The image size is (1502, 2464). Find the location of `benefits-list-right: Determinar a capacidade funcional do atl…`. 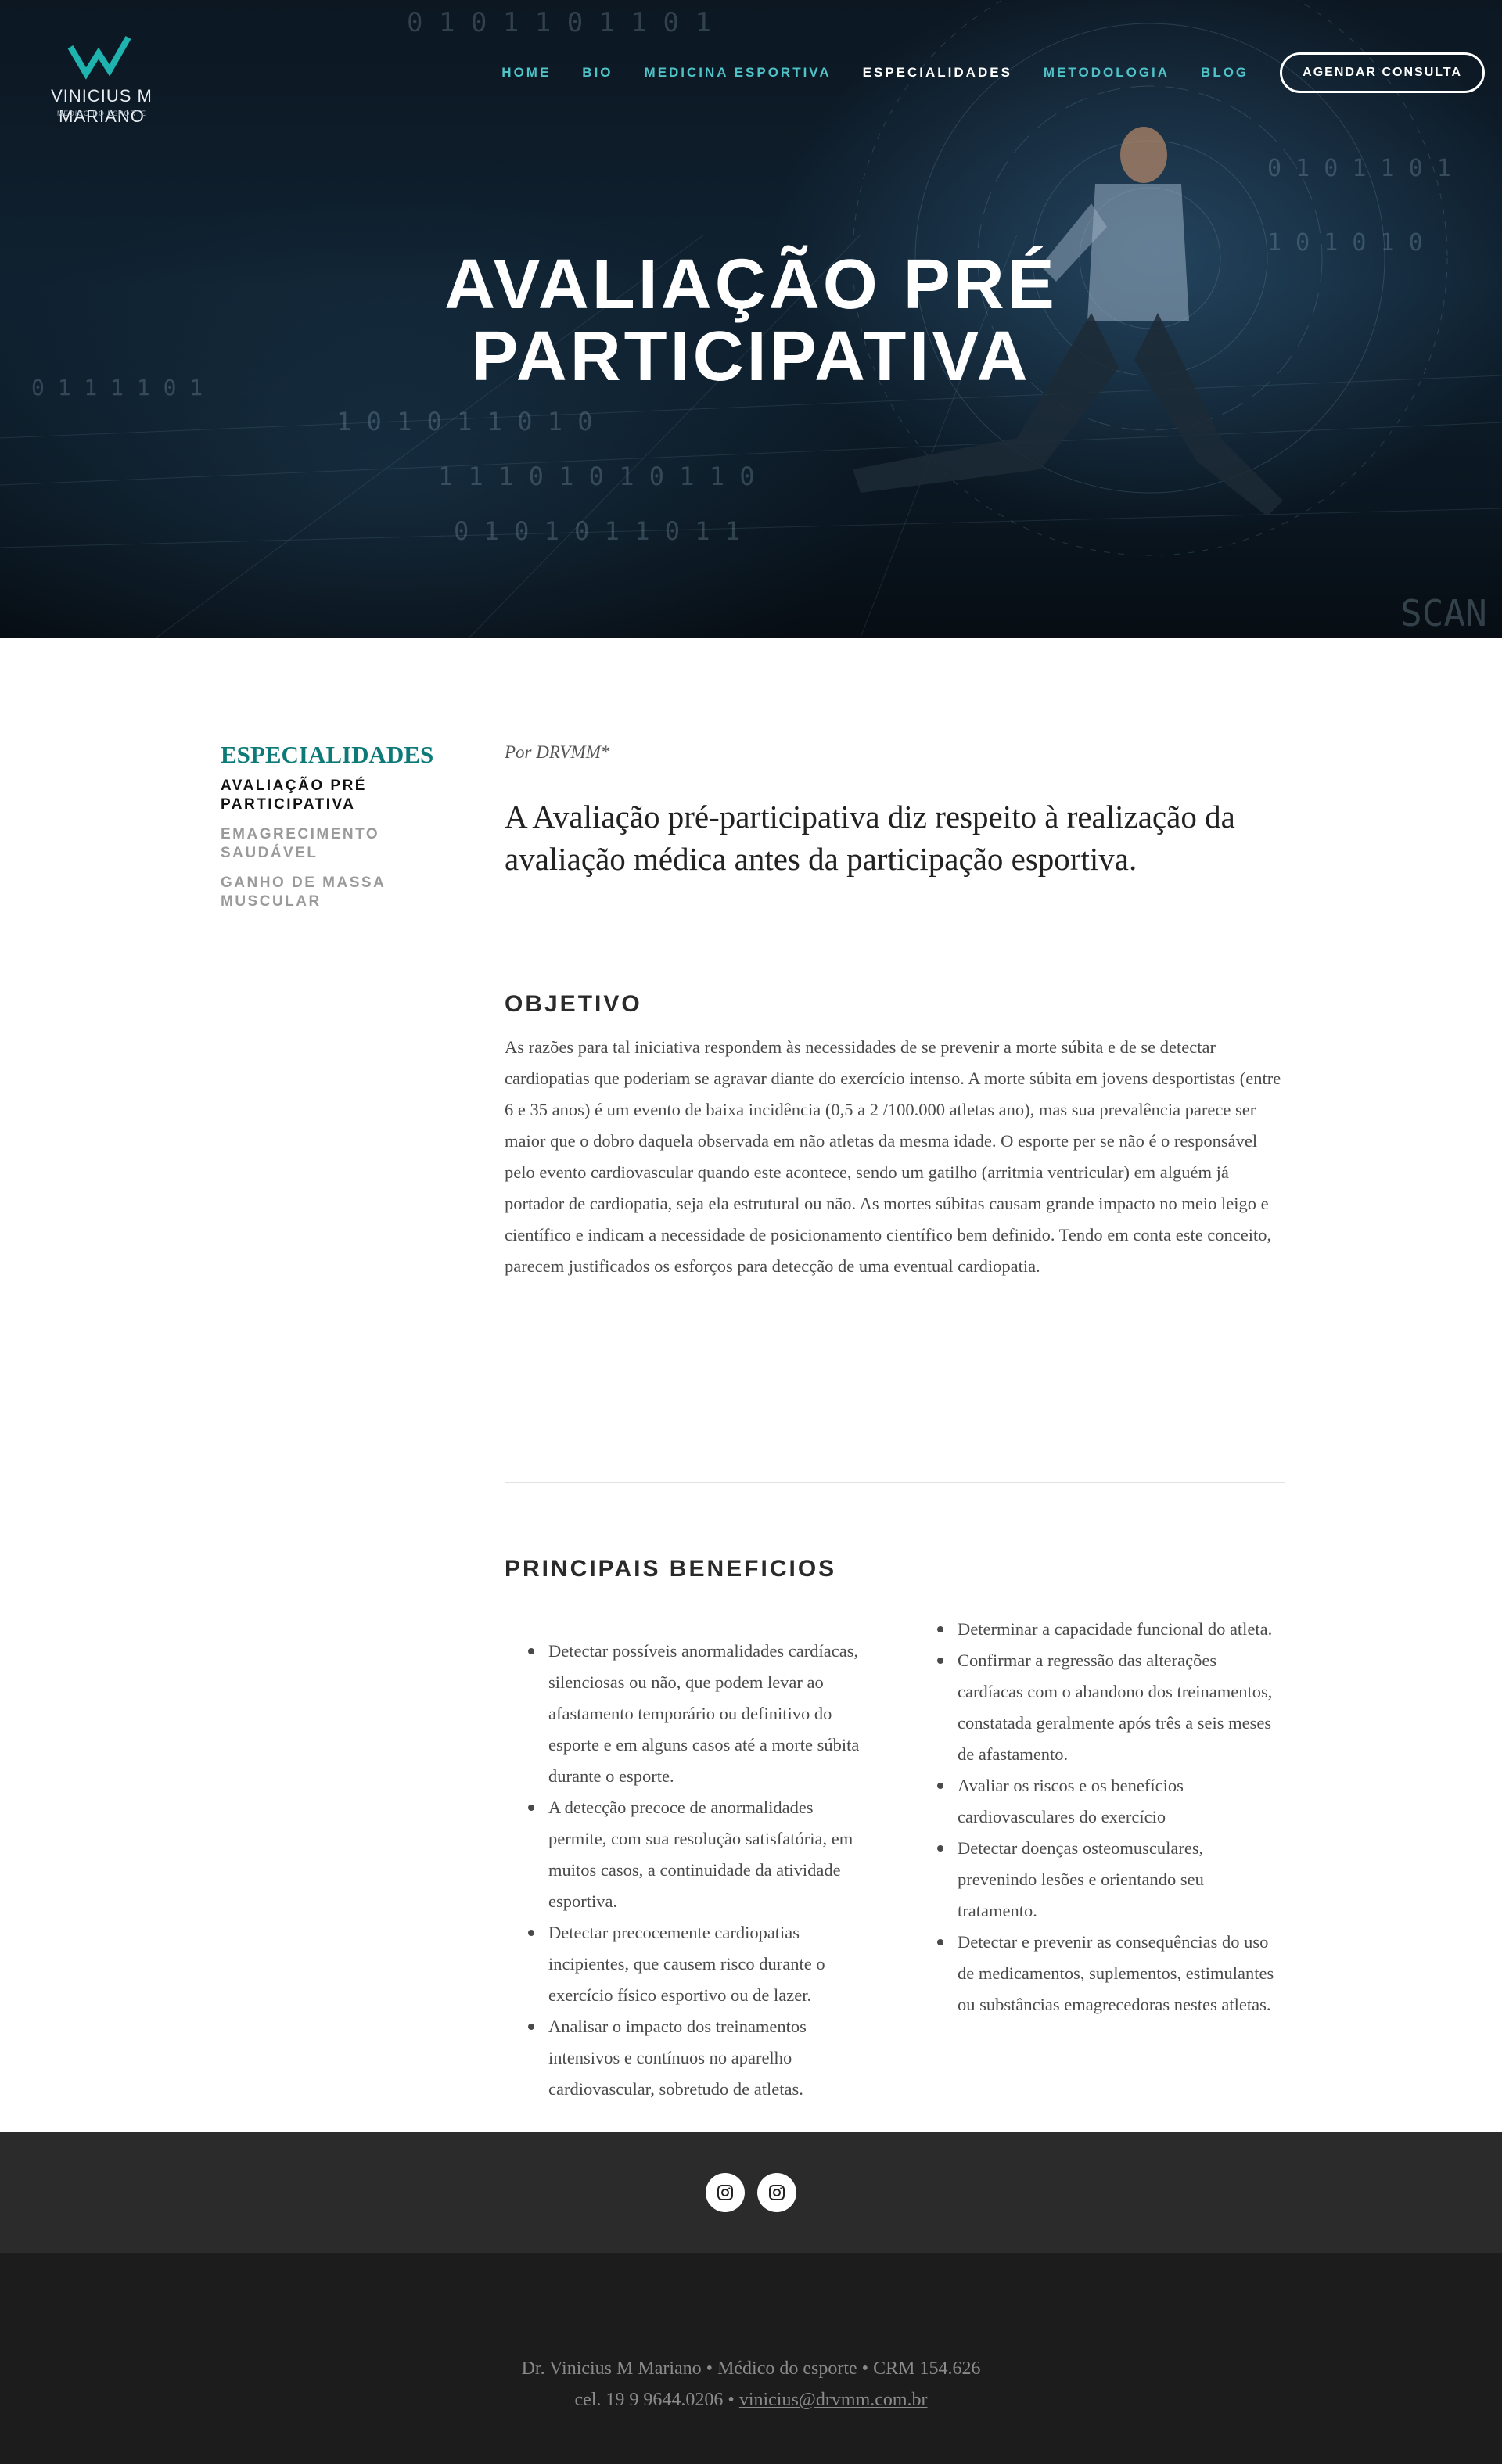

benefits-list-right: Determinar a capacidade funcional do atl… is located at coordinates (1109, 1817).